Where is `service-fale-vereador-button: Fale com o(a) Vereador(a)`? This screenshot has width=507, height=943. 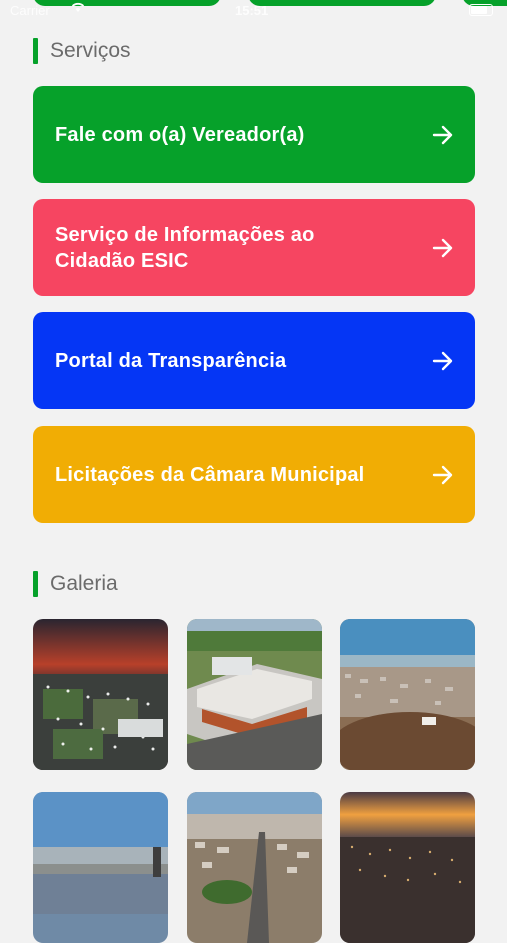 service-fale-vereador-button: Fale com o(a) Vereador(a) is located at coordinates (254, 134).